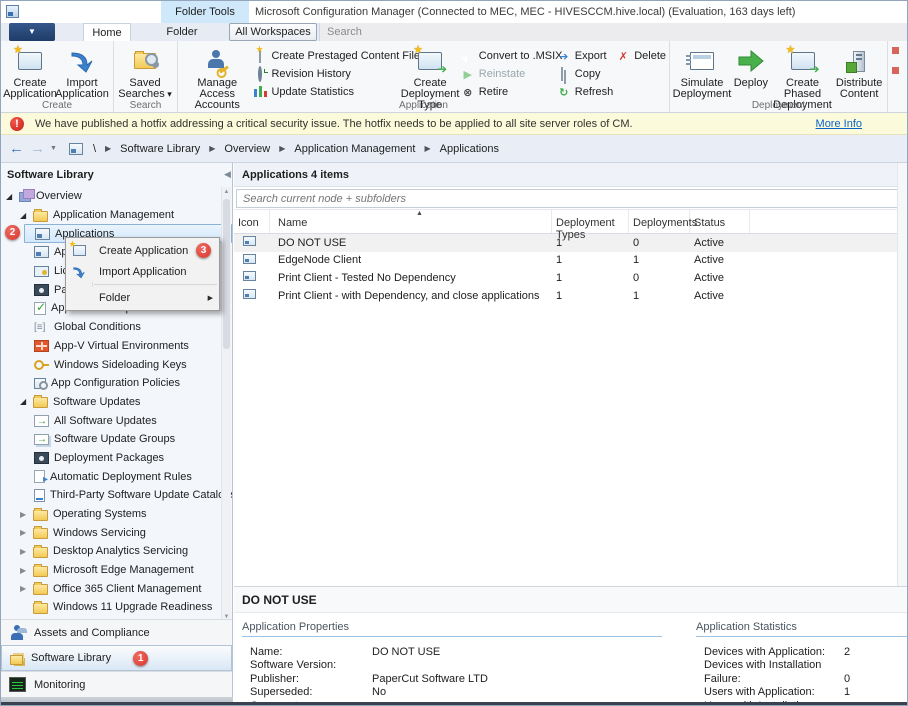 This screenshot has height=706, width=908. Describe the element at coordinates (902, 374) in the screenshot. I see `list-scrollbar-track` at that location.